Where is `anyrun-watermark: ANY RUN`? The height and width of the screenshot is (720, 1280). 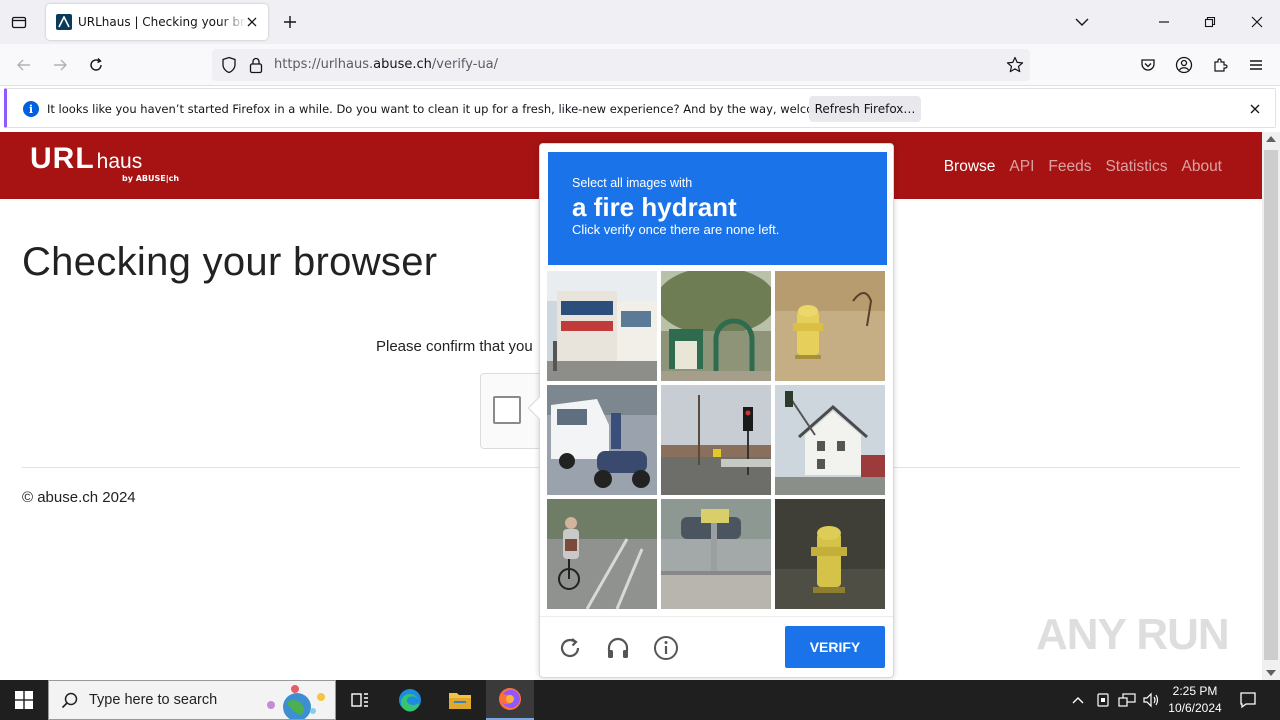
anyrun-watermark: ANY RUN is located at coordinates (1133, 634).